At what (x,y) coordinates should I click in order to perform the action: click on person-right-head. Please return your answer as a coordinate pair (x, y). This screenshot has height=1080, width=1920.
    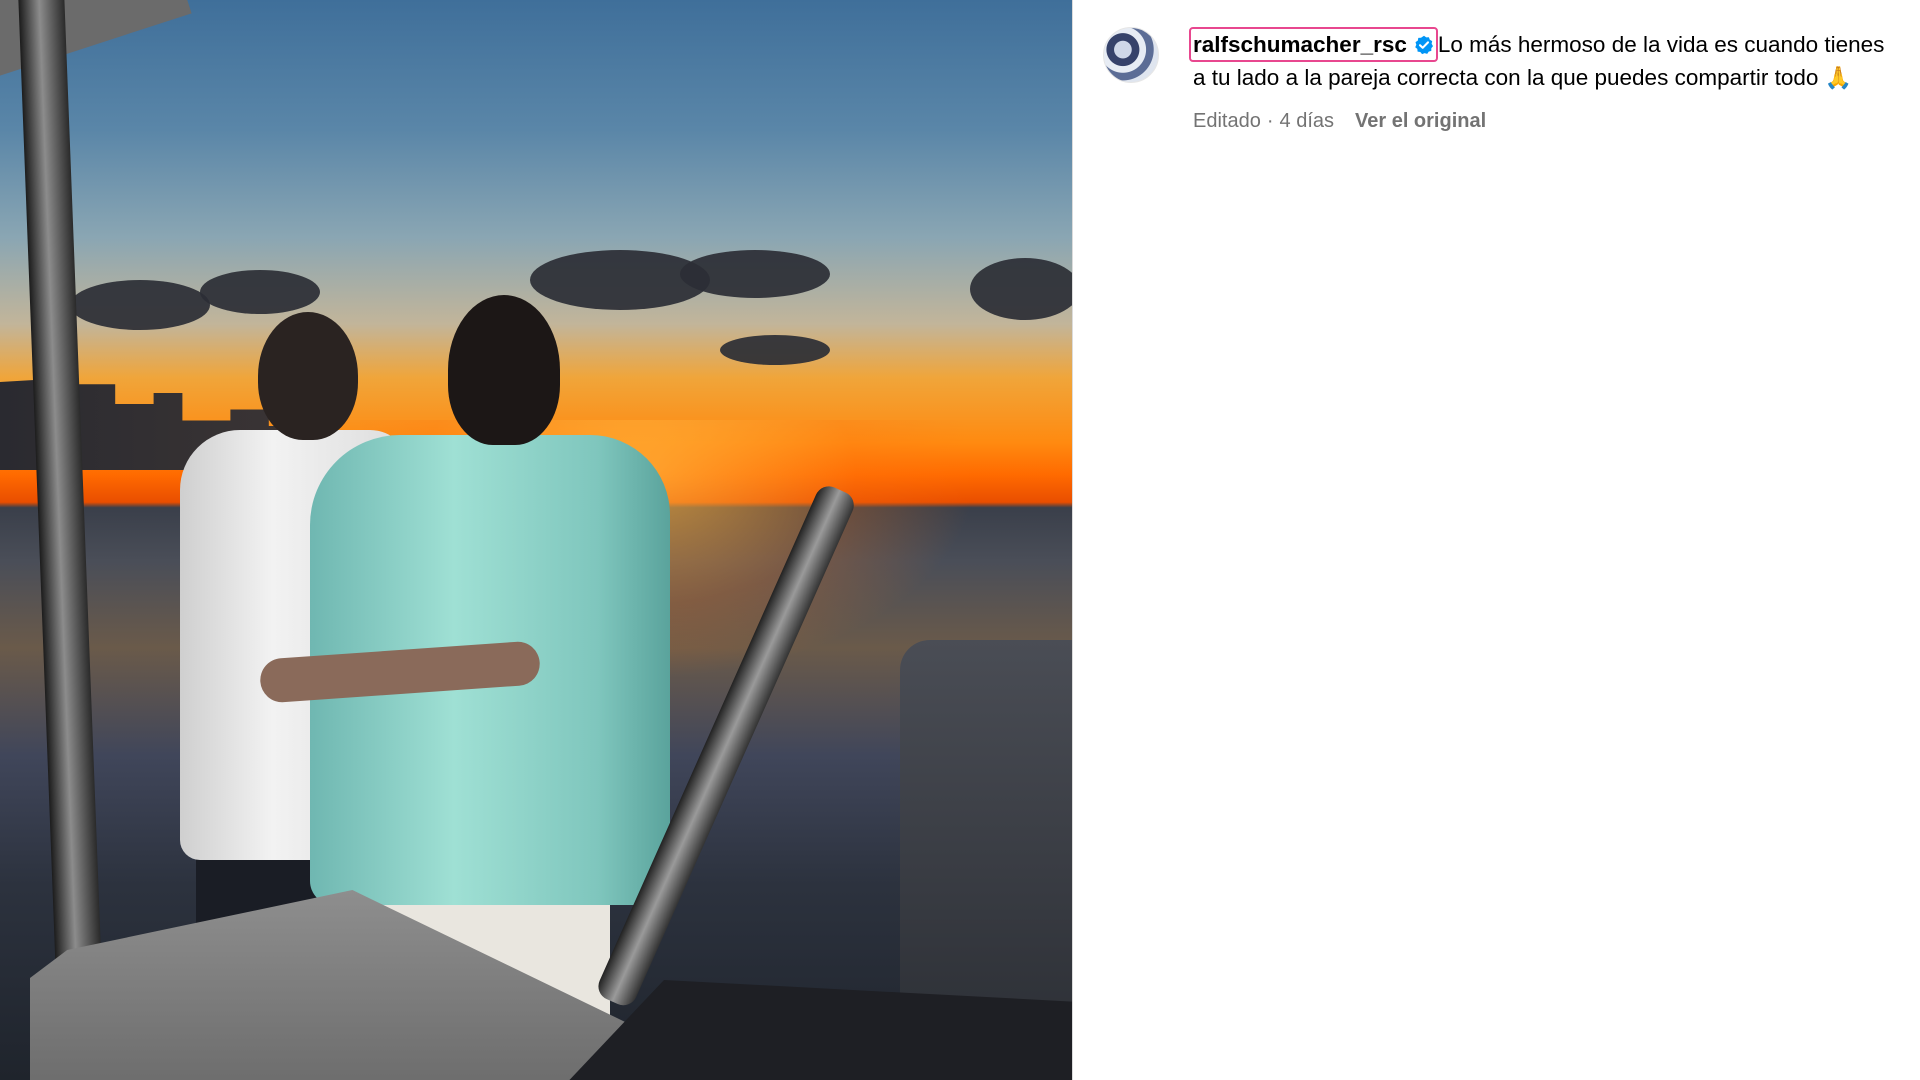
    Looking at the image, I should click on (504, 370).